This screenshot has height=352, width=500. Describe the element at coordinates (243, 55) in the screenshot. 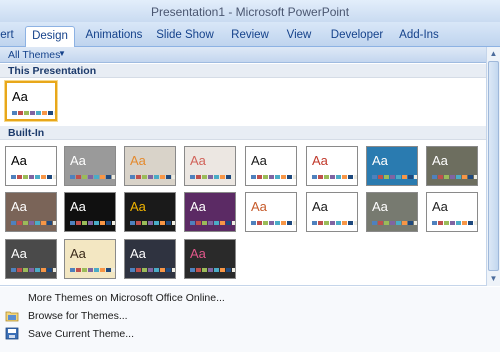

I see `themes-filter-bar: All Themes ▼` at that location.